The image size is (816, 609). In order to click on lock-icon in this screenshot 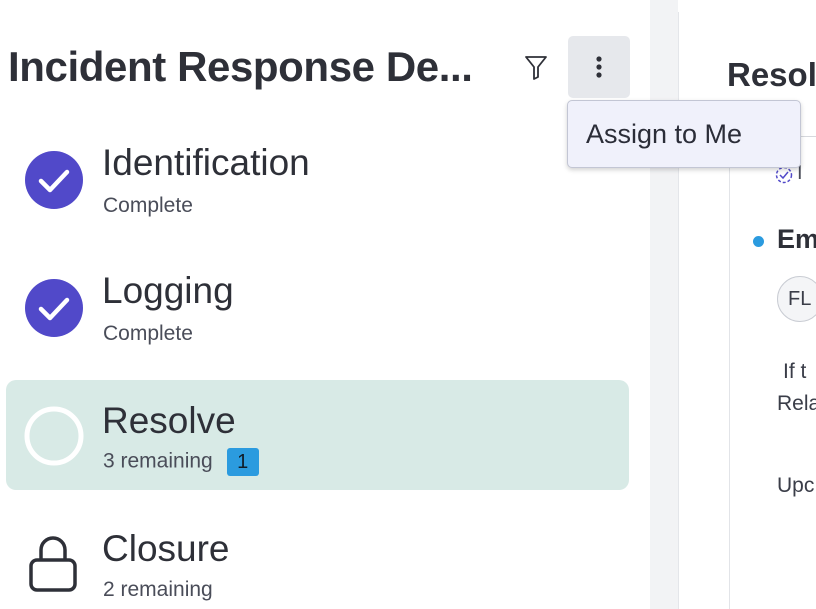, I will do `click(53, 564)`.